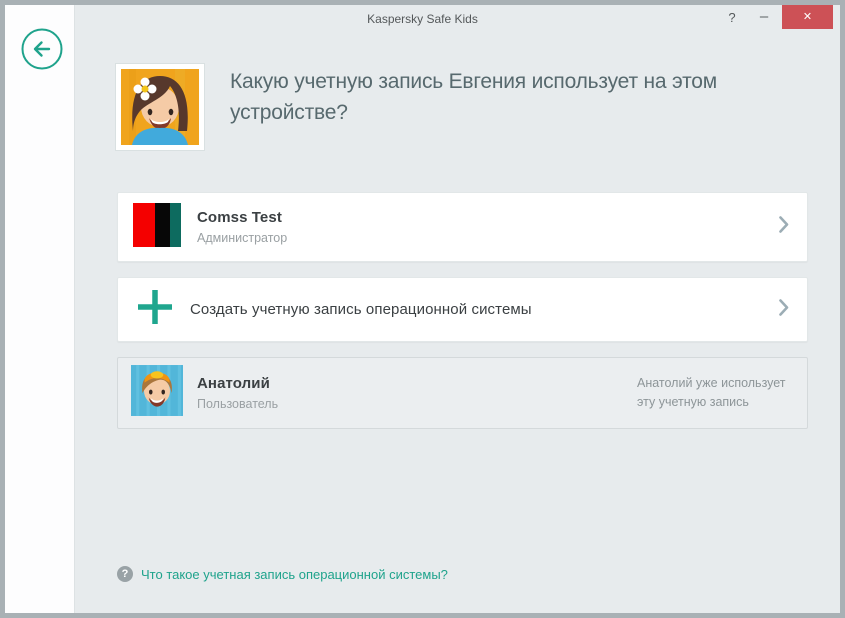  Describe the element at coordinates (422, 19) in the screenshot. I see `window-title: Kaspersky Safe Kids` at that location.